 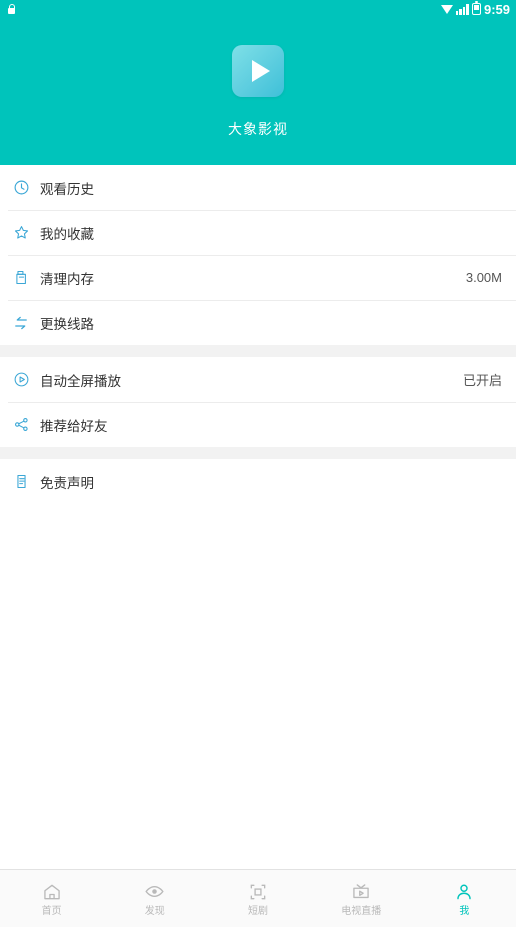 What do you see at coordinates (258, 128) in the screenshot?
I see `app-name: 大象影视` at bounding box center [258, 128].